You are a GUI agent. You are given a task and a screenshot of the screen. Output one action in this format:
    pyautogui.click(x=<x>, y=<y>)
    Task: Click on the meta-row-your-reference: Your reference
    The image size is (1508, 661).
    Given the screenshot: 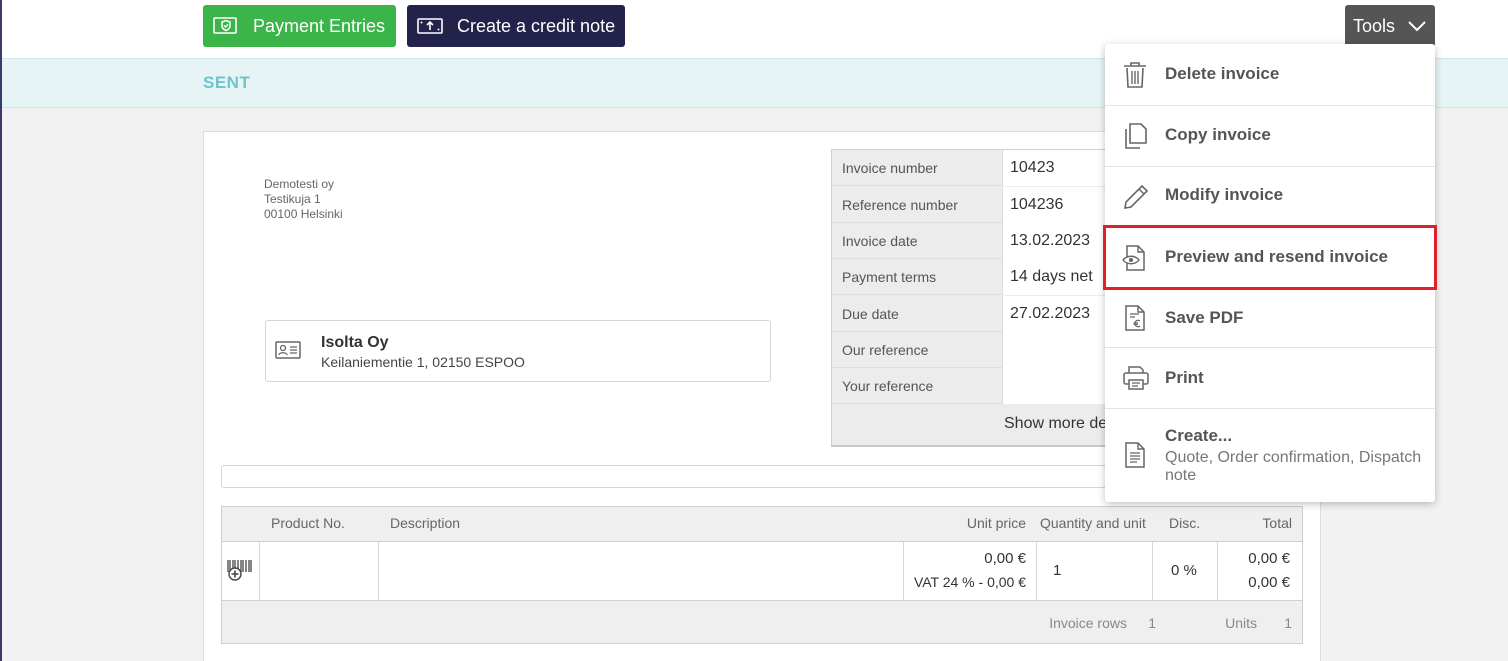 What is the action you would take?
    pyautogui.click(x=977, y=386)
    